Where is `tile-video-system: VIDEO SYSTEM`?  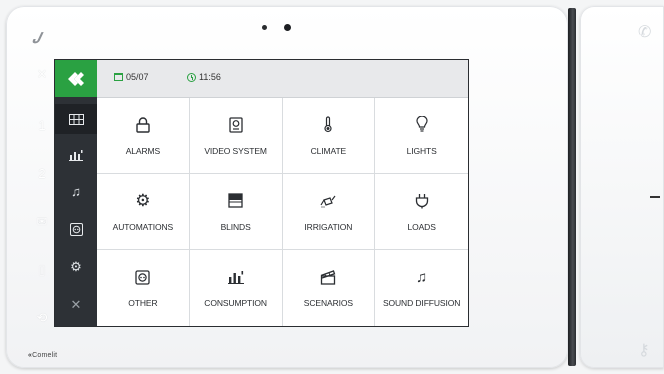 tile-video-system: VIDEO SYSTEM is located at coordinates (236, 136).